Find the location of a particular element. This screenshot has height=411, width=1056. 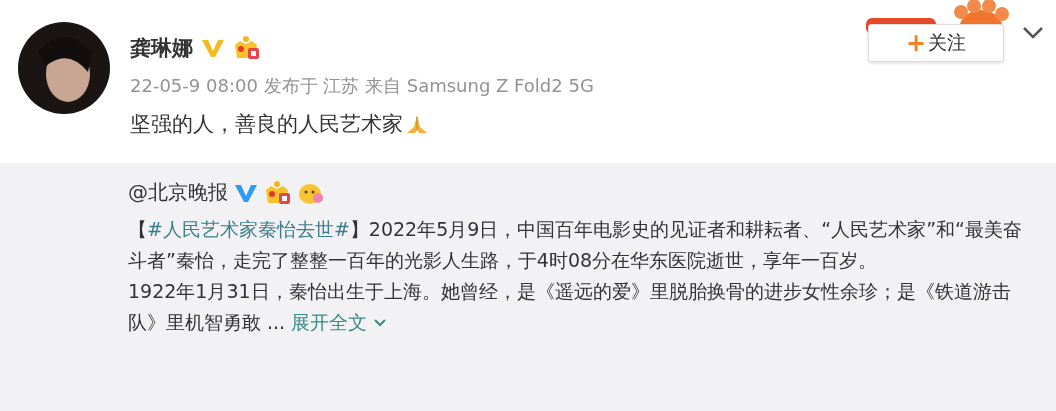

author-name: 龚琳娜 is located at coordinates (161, 48).